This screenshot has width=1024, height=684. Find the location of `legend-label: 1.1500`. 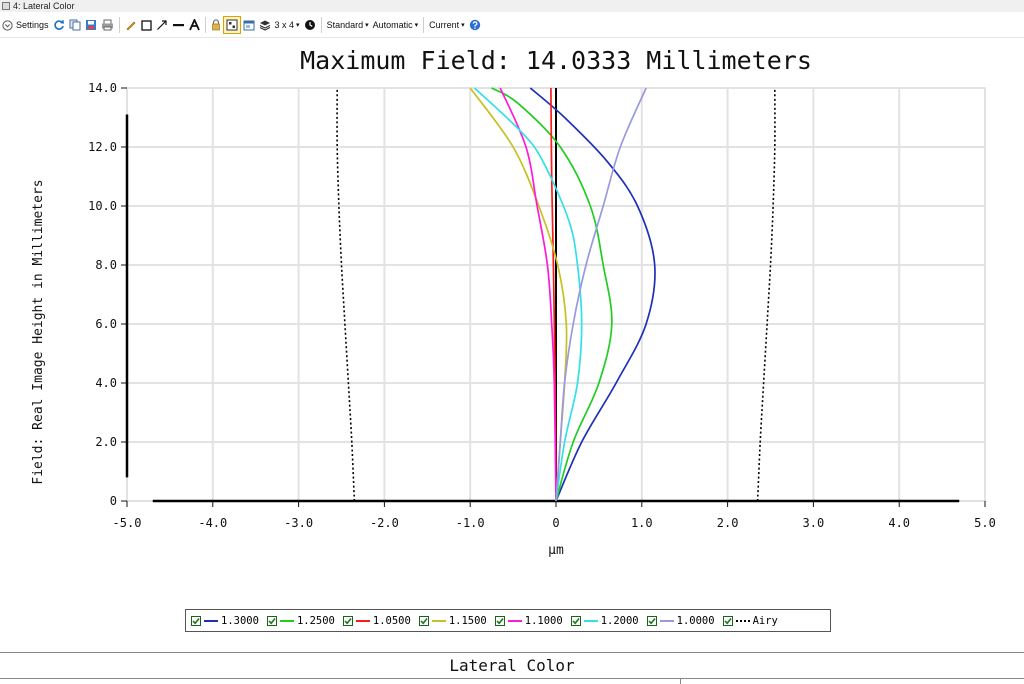

legend-label: 1.1500 is located at coordinates (467, 620).